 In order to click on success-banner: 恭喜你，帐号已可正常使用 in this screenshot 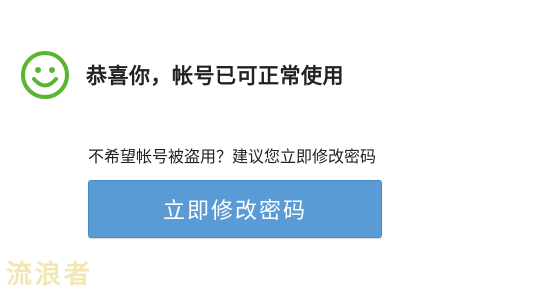, I will do `click(182, 75)`.